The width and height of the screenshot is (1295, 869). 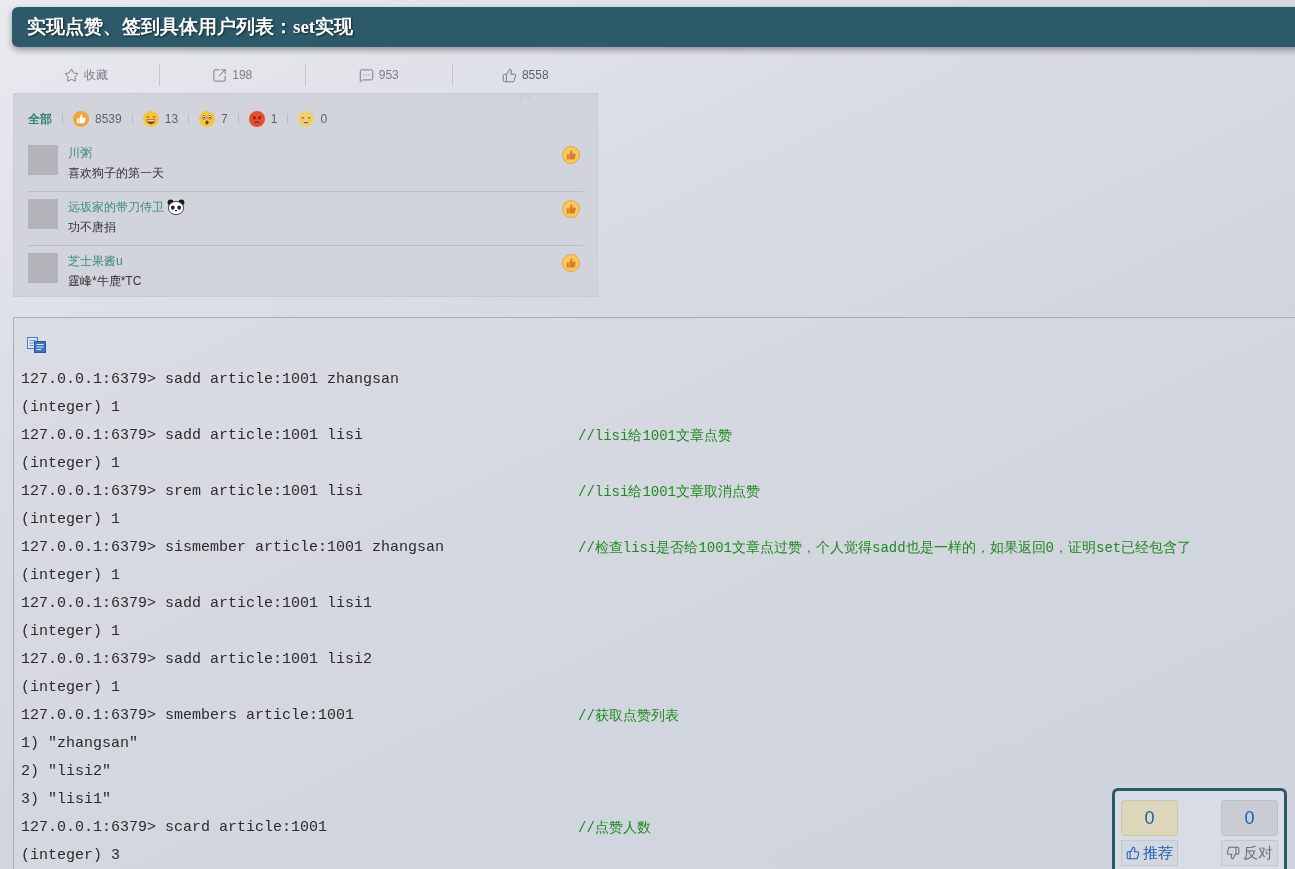 I want to click on comment-text: 功不唐捐, so click(x=92, y=227).